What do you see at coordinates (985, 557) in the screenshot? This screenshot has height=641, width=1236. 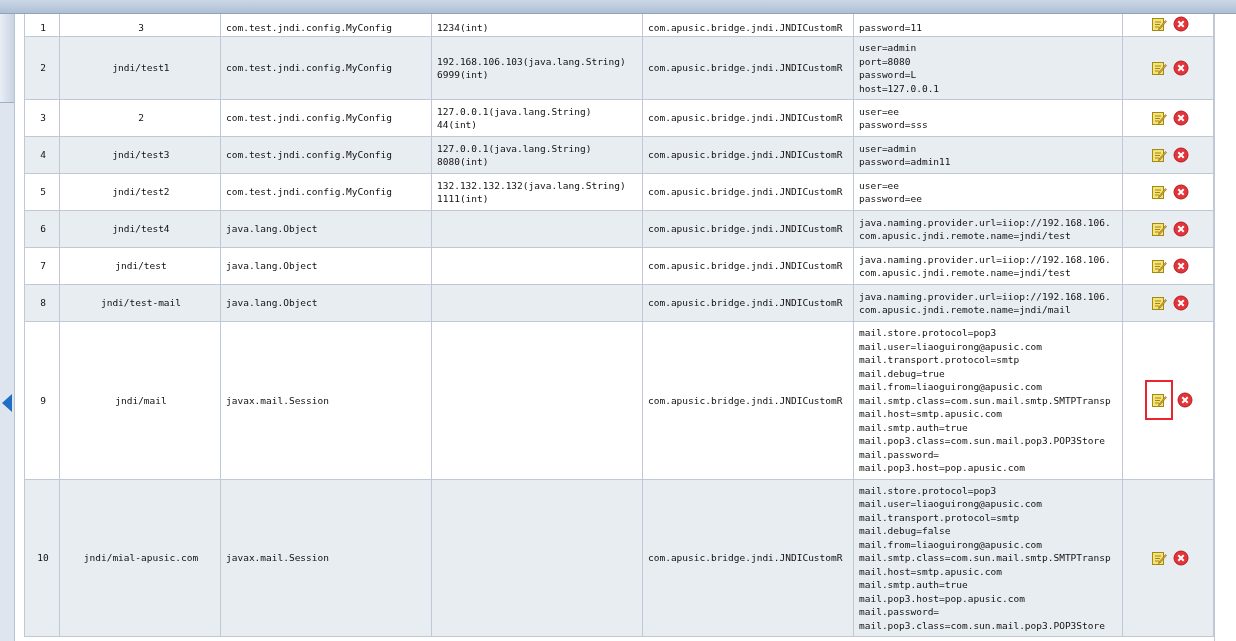 I see `table-cell-text: mail.store.protocol=pop3 mail.user=liaoguirong@apusic.com mail.transport.protocol=smtp mail.debug=false mail.from=liaoguirong@apusic.com mail.smtp.class=com.sun.mail.smtp.SMTPTransp mail.host=smtp.apusic.com mail.smtp.auth=true mail.pop3.host=pop.apusic.com mail.password= mail.pop3.class=com.sun.mail.pop3.POP3Store` at bounding box center [985, 557].